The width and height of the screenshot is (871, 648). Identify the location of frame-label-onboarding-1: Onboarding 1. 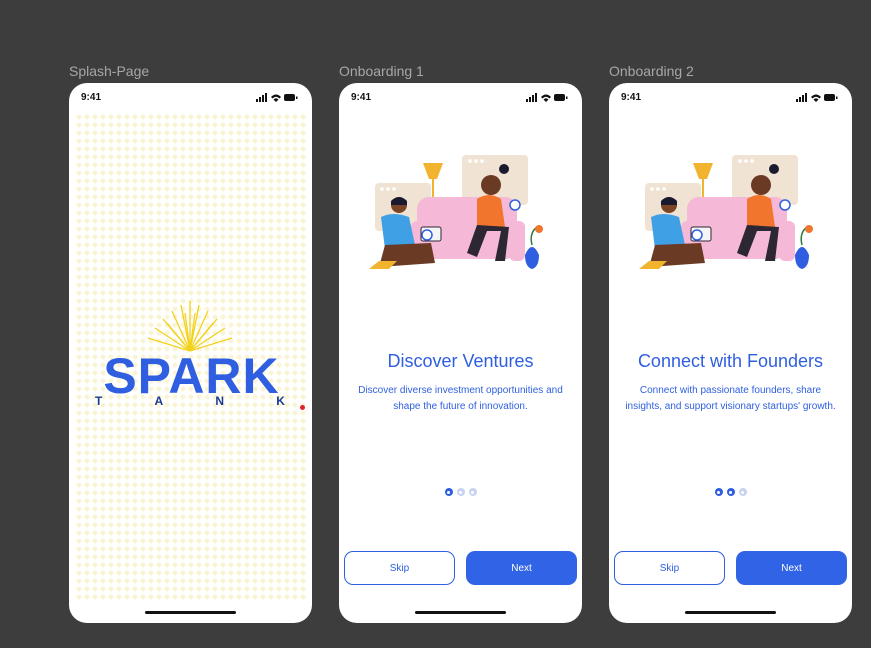
(381, 71).